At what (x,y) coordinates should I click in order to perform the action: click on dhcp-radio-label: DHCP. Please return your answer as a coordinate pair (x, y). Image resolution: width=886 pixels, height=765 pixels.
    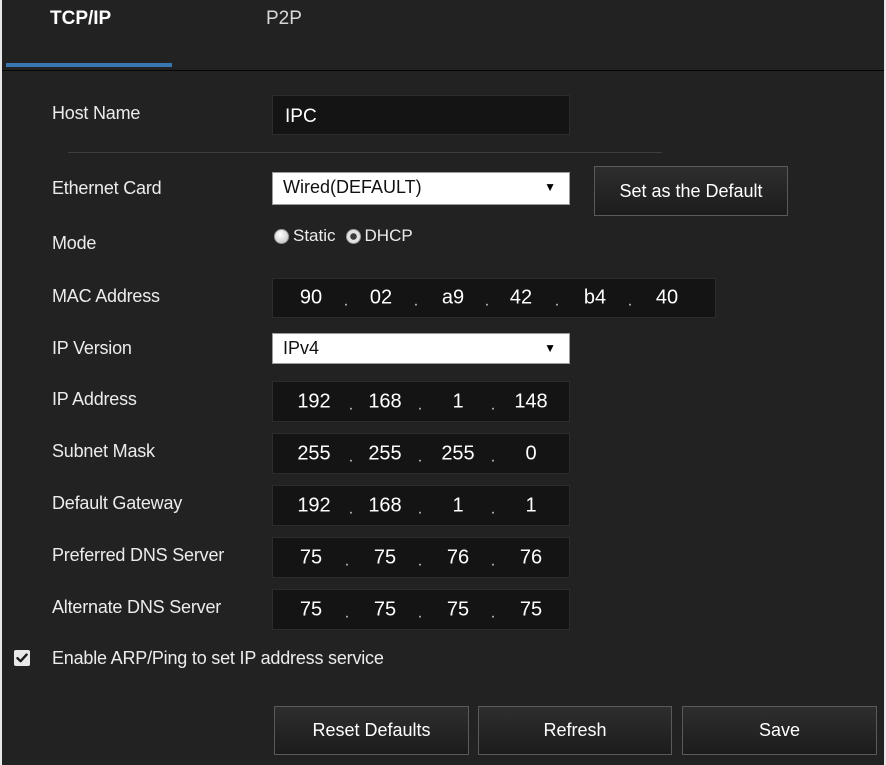
    Looking at the image, I should click on (388, 235).